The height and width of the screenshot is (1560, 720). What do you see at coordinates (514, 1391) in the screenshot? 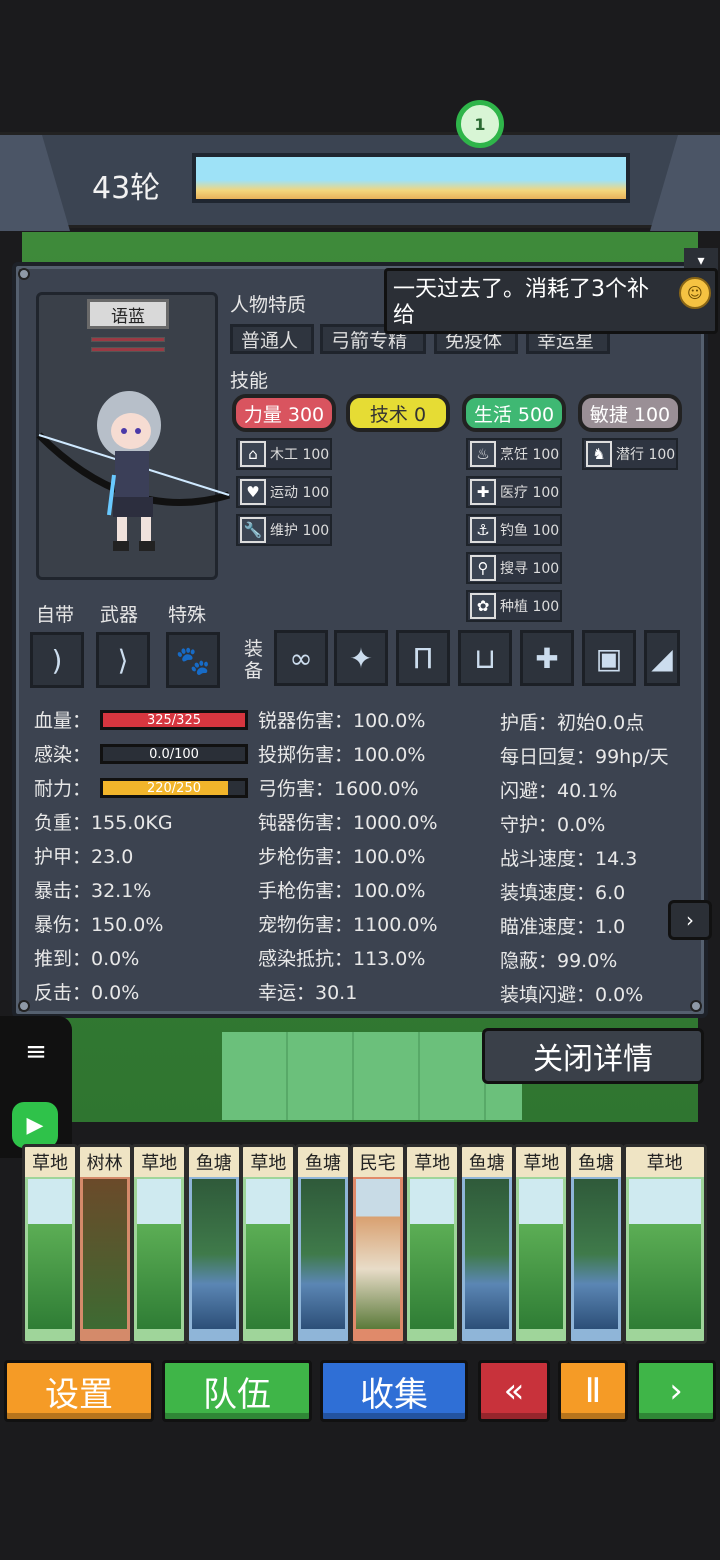
I see `rewind-button: «` at bounding box center [514, 1391].